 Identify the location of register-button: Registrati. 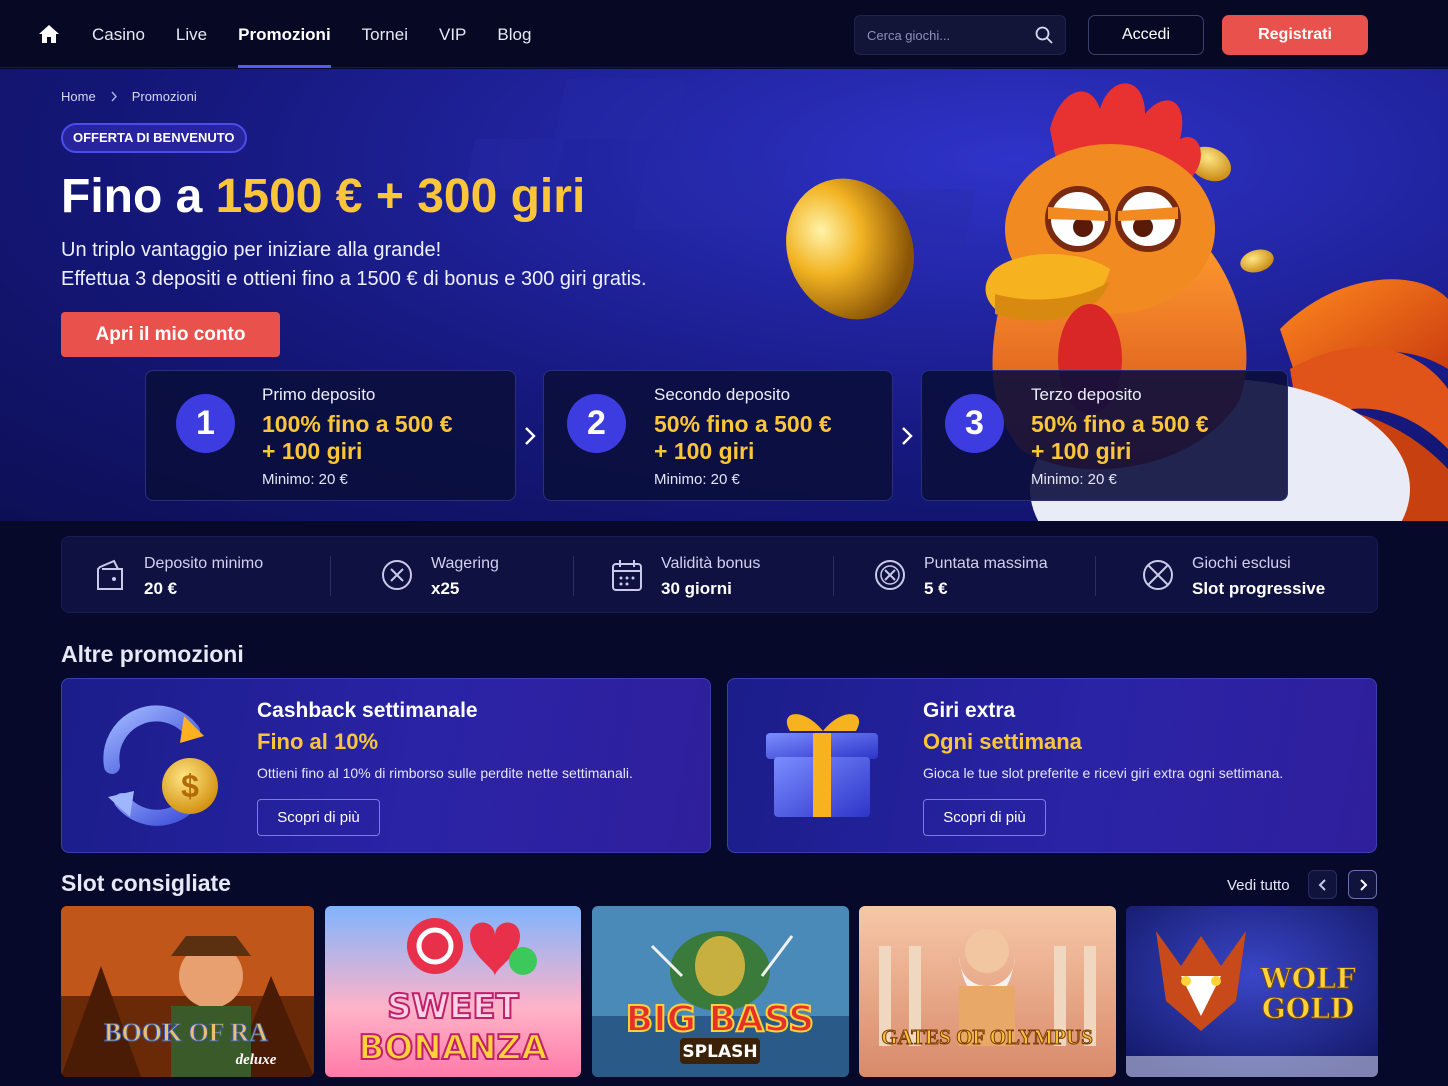
(1295, 35).